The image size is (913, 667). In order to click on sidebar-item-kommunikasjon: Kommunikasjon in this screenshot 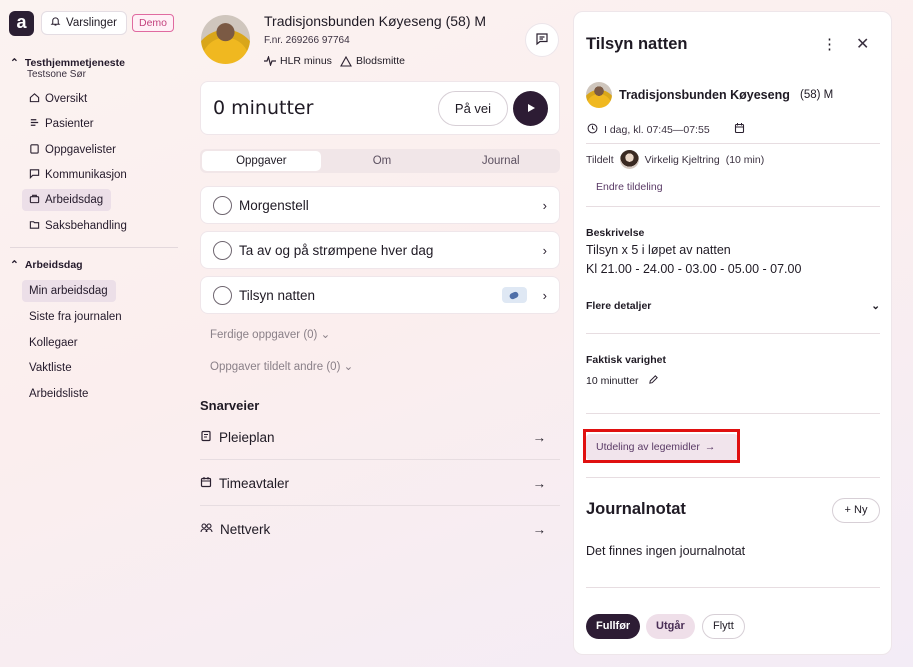, I will do `click(78, 175)`.